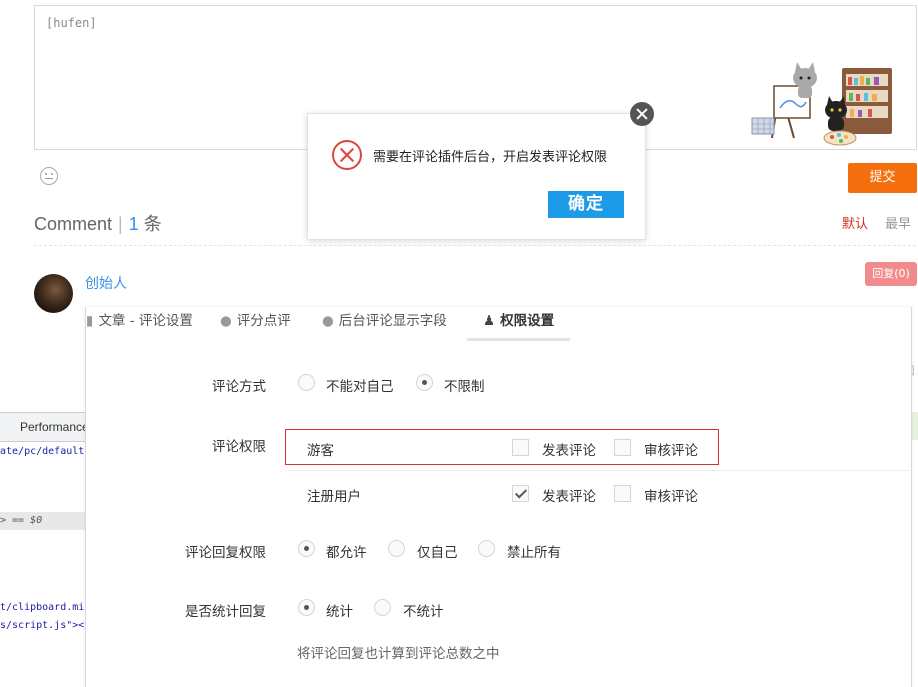  Describe the element at coordinates (73, 224) in the screenshot. I see `comment-heading-word: Comment` at that location.